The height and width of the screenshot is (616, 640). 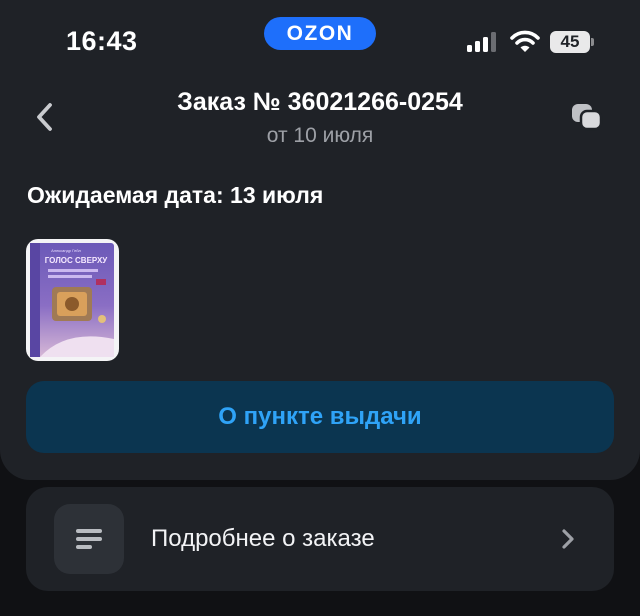 I want to click on order-details-label: Подробнее о заказе, so click(x=263, y=538).